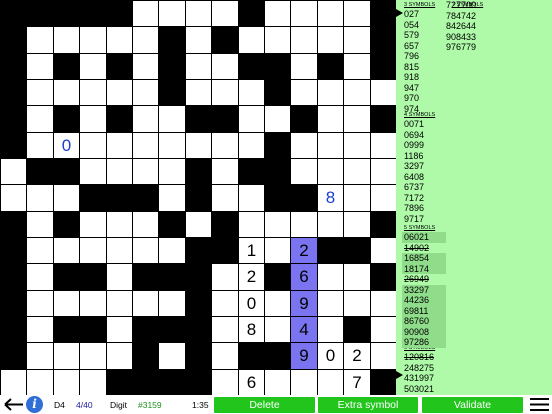  What do you see at coordinates (472, 405) in the screenshot?
I see `validate-button: Validate` at bounding box center [472, 405].